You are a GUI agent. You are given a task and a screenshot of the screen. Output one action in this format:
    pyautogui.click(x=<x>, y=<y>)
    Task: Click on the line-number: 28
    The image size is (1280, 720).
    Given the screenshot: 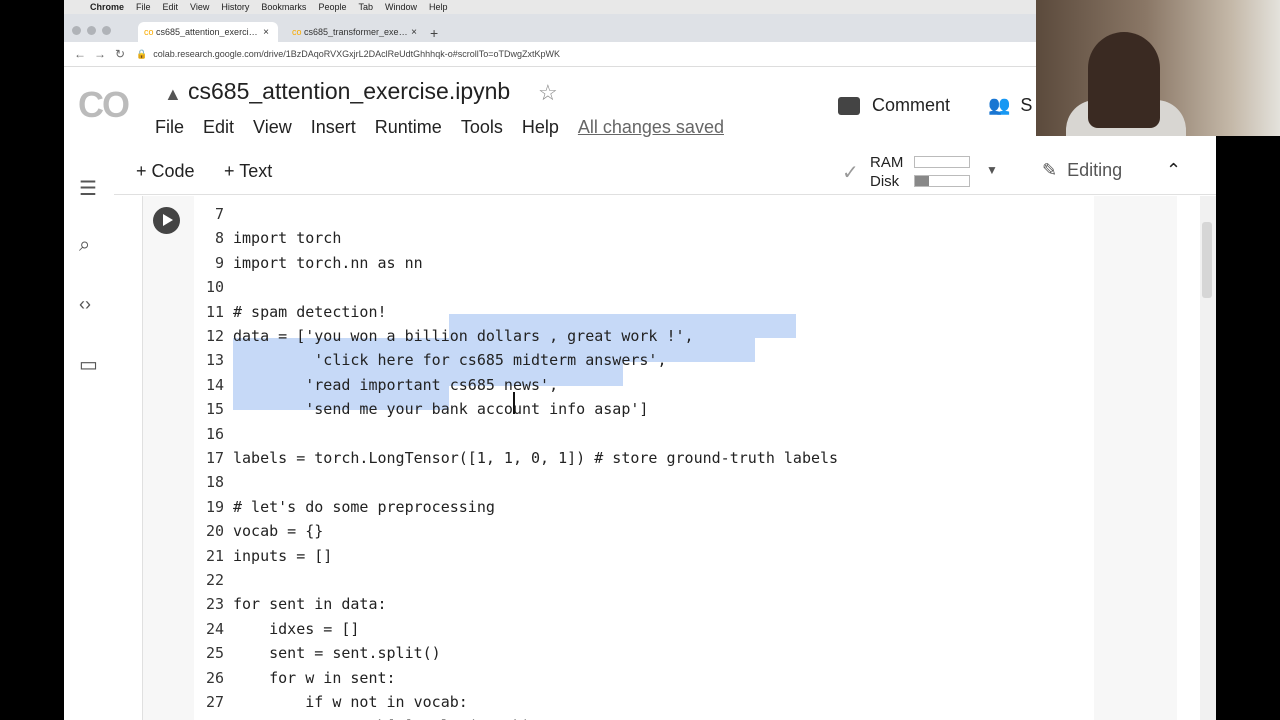 What is the action you would take?
    pyautogui.click(x=209, y=717)
    